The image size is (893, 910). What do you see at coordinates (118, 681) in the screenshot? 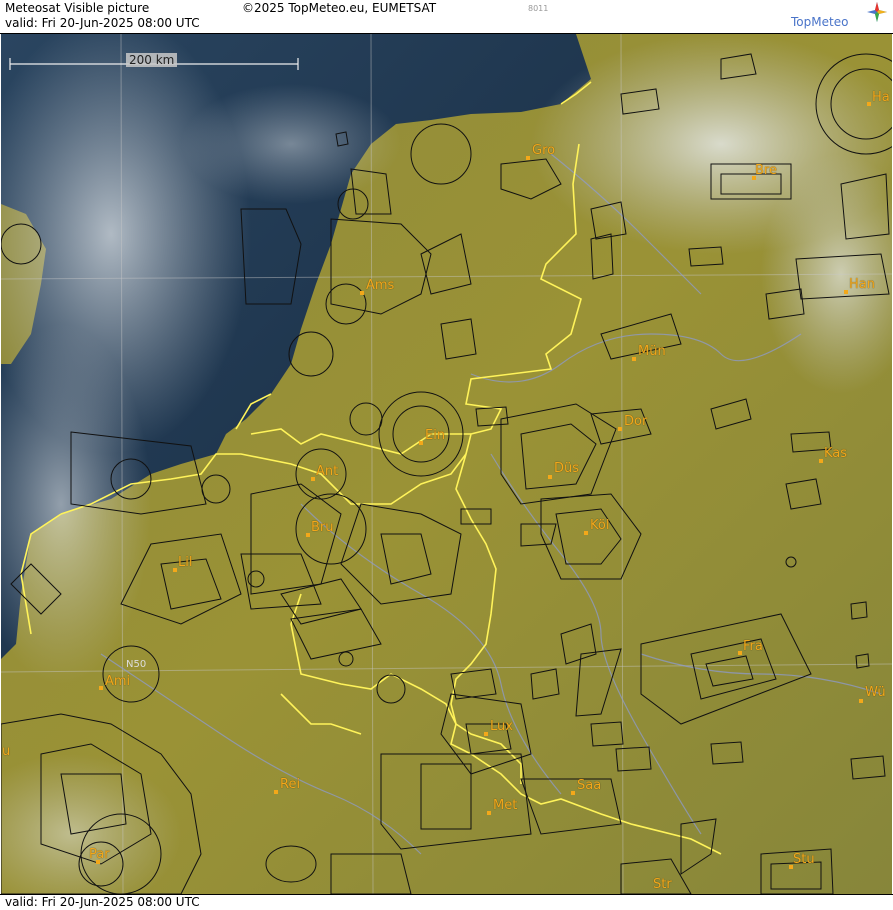
I see `city-label-amiens: Ami` at bounding box center [118, 681].